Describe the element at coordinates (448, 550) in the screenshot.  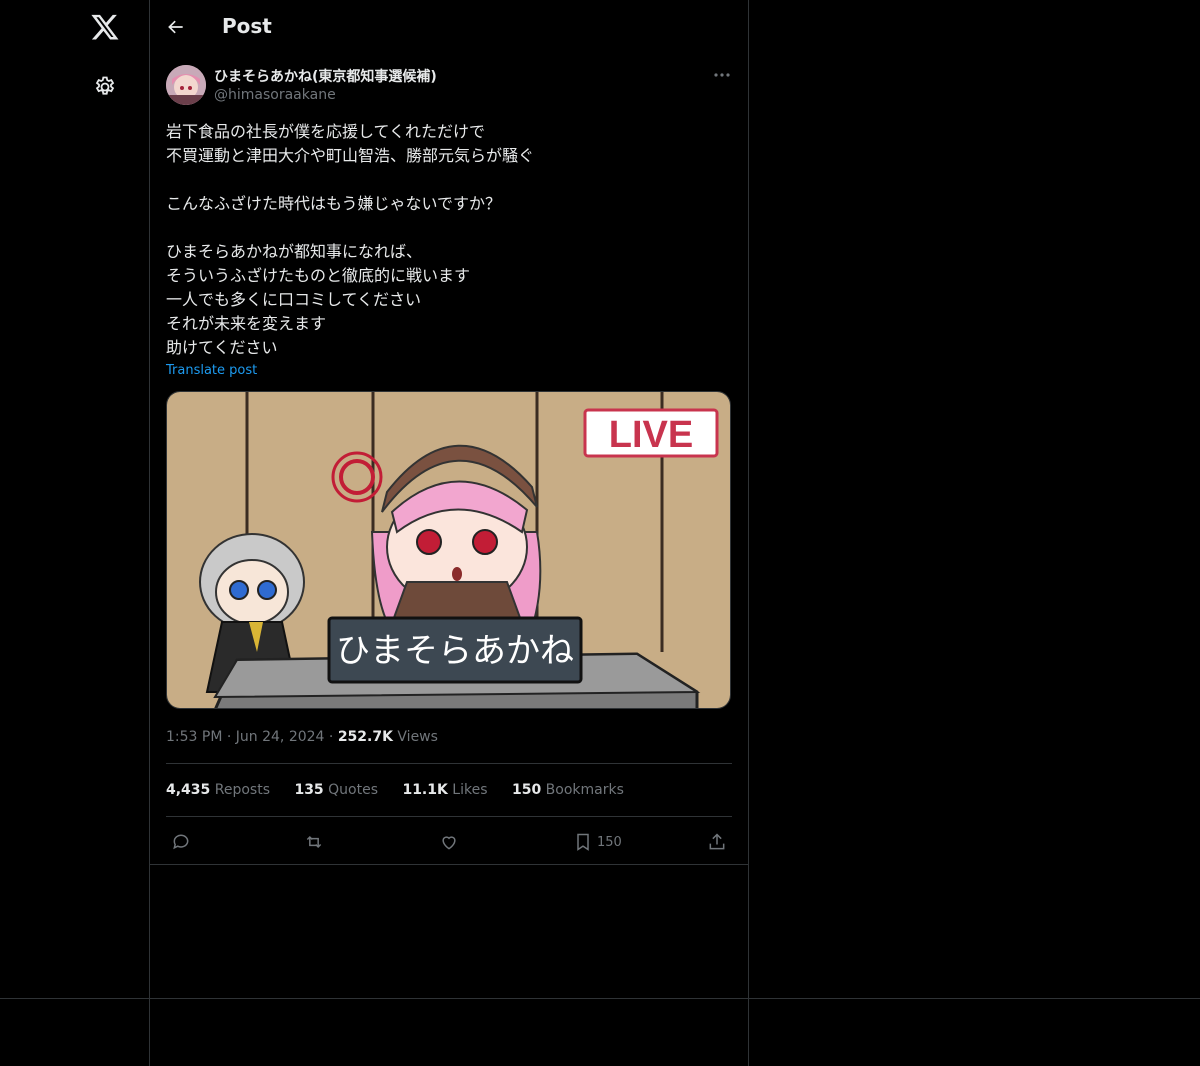
I see `post-image: LIVE ひまそらあかね` at that location.